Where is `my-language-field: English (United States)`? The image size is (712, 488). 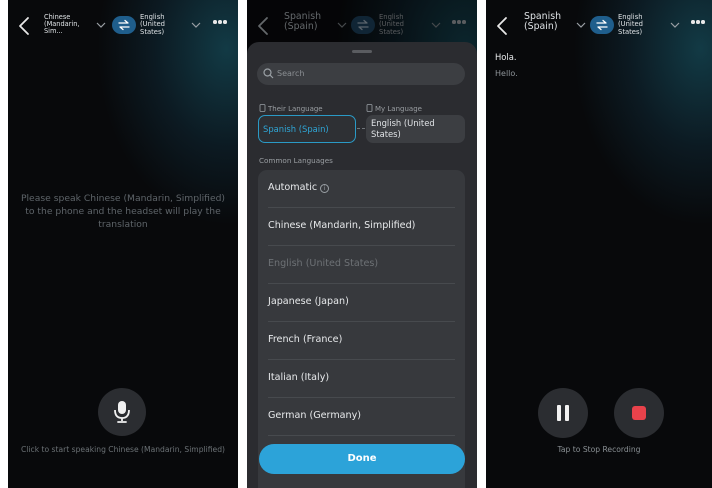
my-language-field: English (United States) is located at coordinates (415, 129).